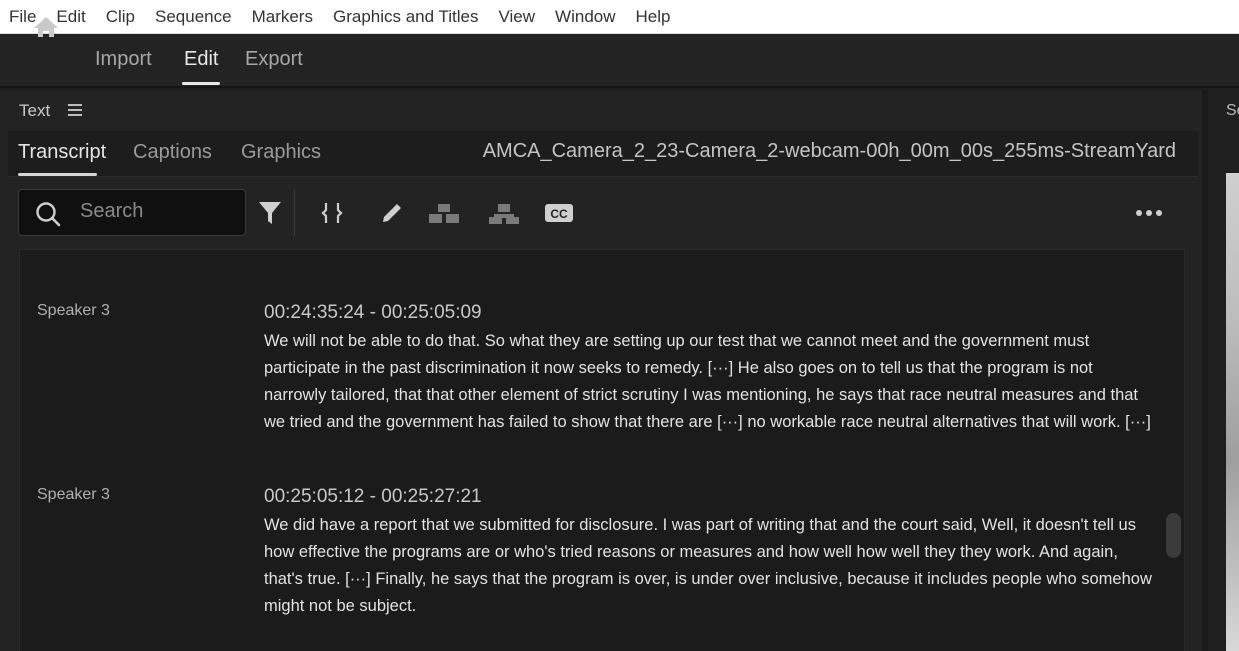 This screenshot has height=651, width=1239. What do you see at coordinates (1232, 110) in the screenshot?
I see `sequence-panel-title: Se` at bounding box center [1232, 110].